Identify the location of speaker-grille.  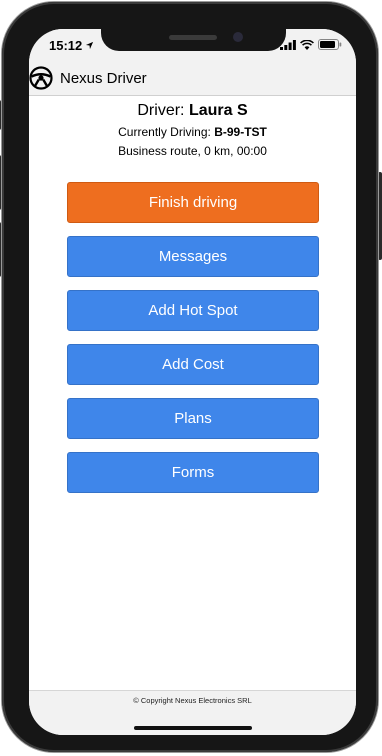
(193, 37).